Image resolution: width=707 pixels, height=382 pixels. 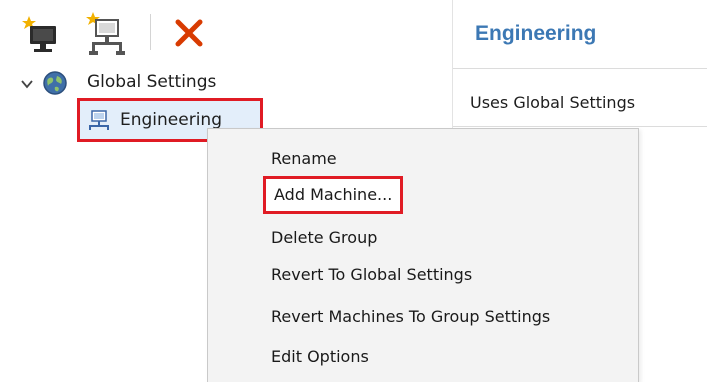 I want to click on menu-item-delete-group: Delete Group, so click(x=324, y=237).